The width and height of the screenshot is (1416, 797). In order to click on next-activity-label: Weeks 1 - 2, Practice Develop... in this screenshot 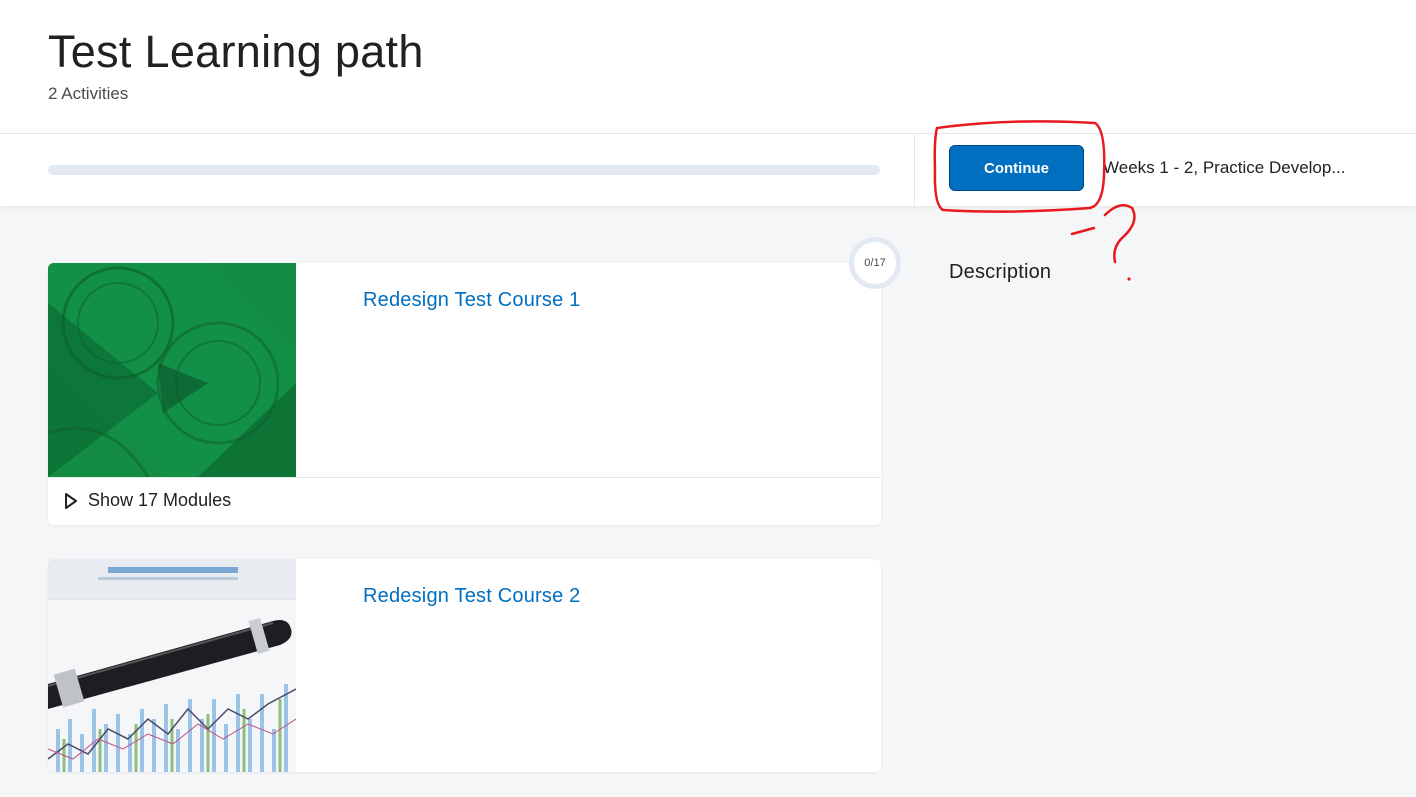, I will do `click(1224, 167)`.